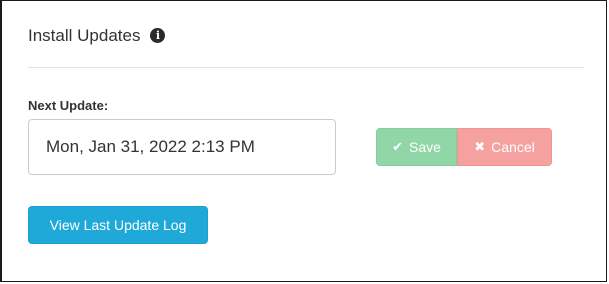  Describe the element at coordinates (182, 147) in the screenshot. I see `next-update-datetime-input` at that location.